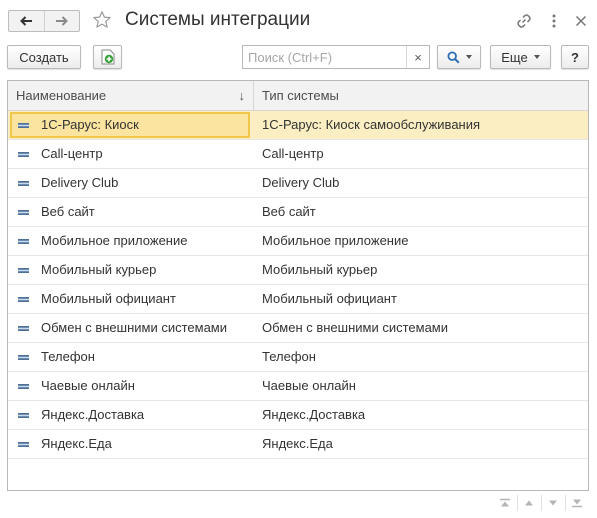 This screenshot has height=518, width=597. I want to click on table-row: Веб сайт Веб сайт, so click(298, 212).